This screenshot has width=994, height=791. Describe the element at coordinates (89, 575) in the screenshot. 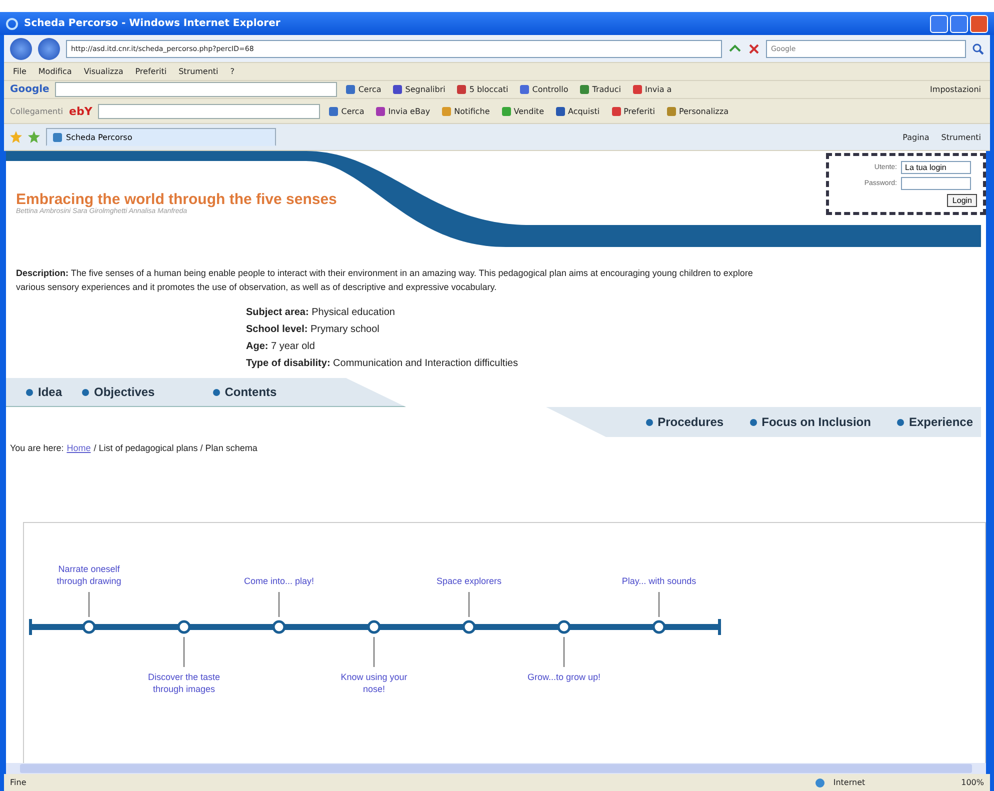

I see `milestone-link: Narrate oneself through drawing` at that location.